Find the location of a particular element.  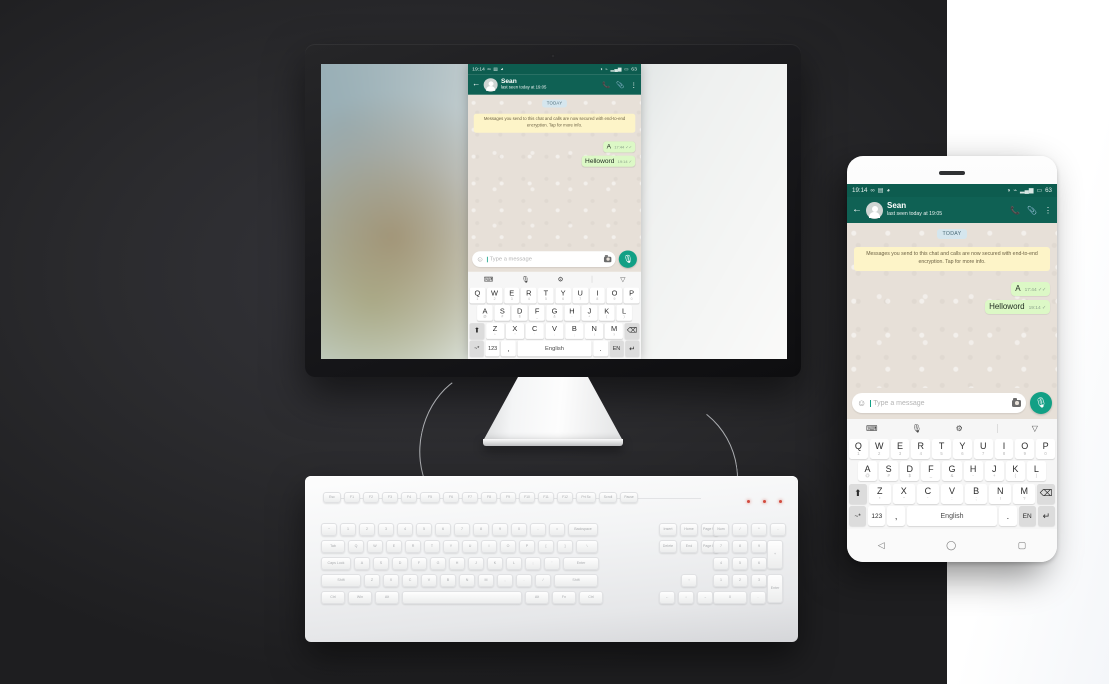

pkey-g: G is located at coordinates (438, 563).